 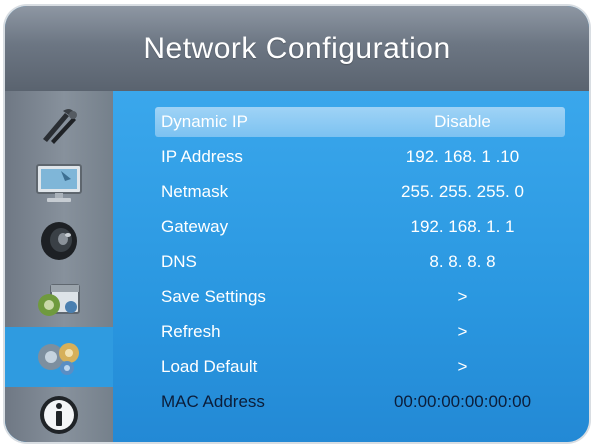 I want to click on menu-row-save-settings: Save Settings >, so click(x=360, y=297).